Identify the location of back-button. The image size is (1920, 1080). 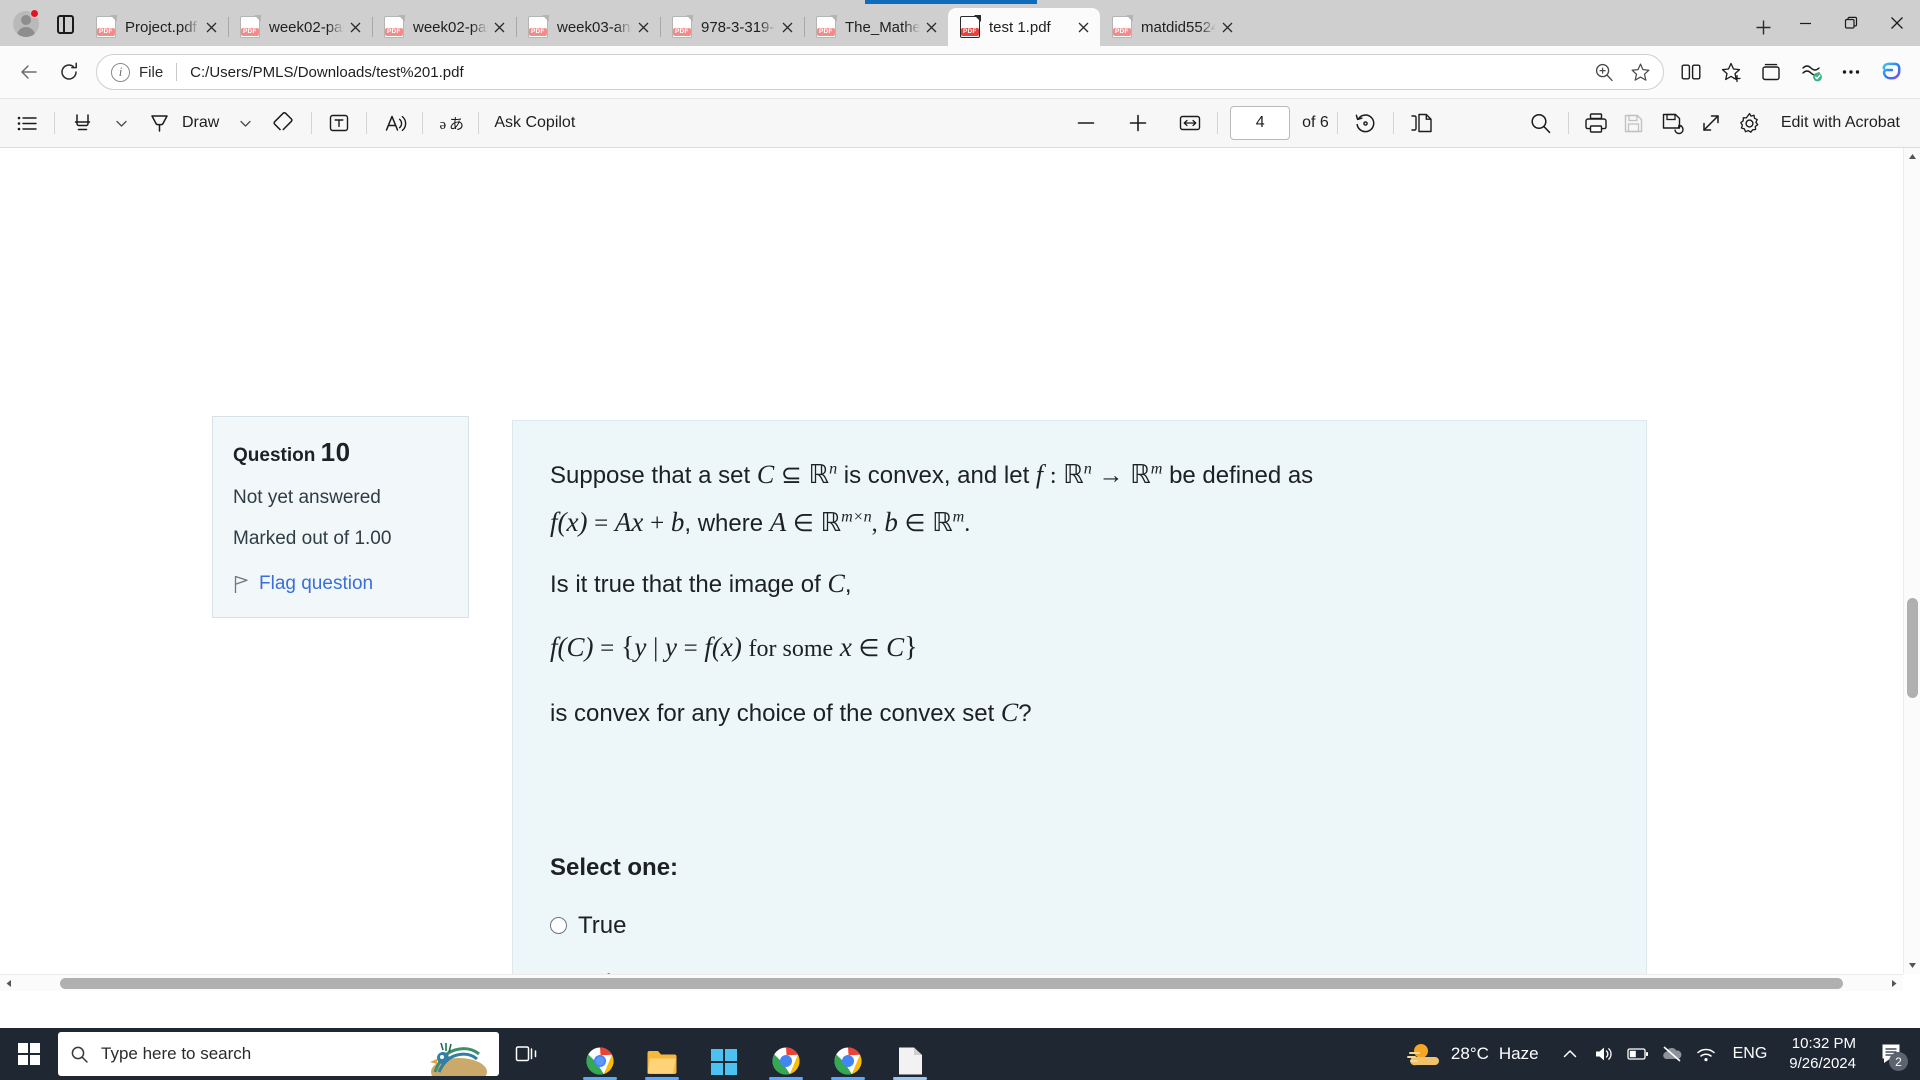
(29, 72).